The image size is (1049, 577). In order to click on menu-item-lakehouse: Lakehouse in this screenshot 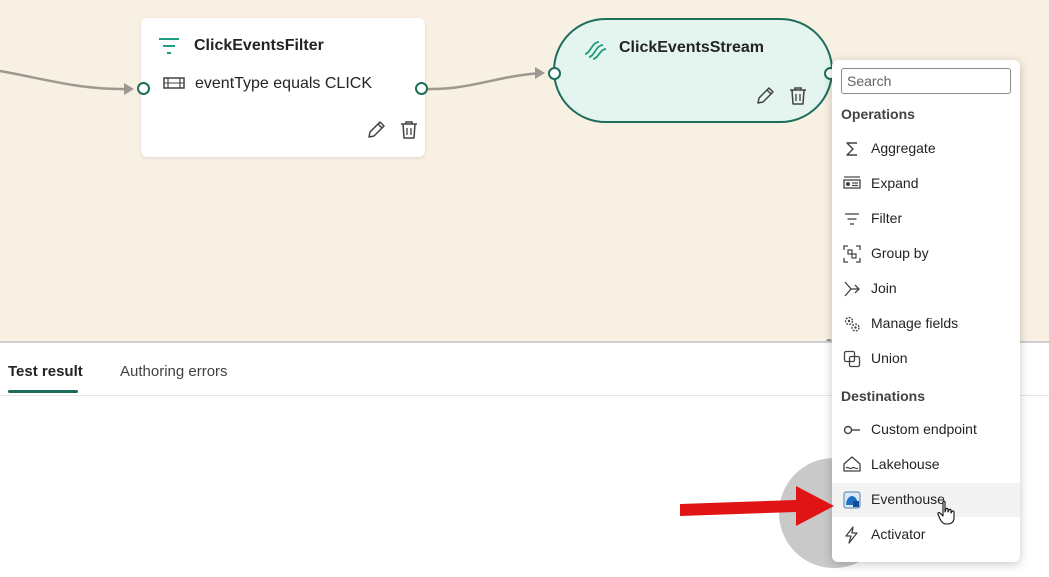, I will do `click(926, 465)`.